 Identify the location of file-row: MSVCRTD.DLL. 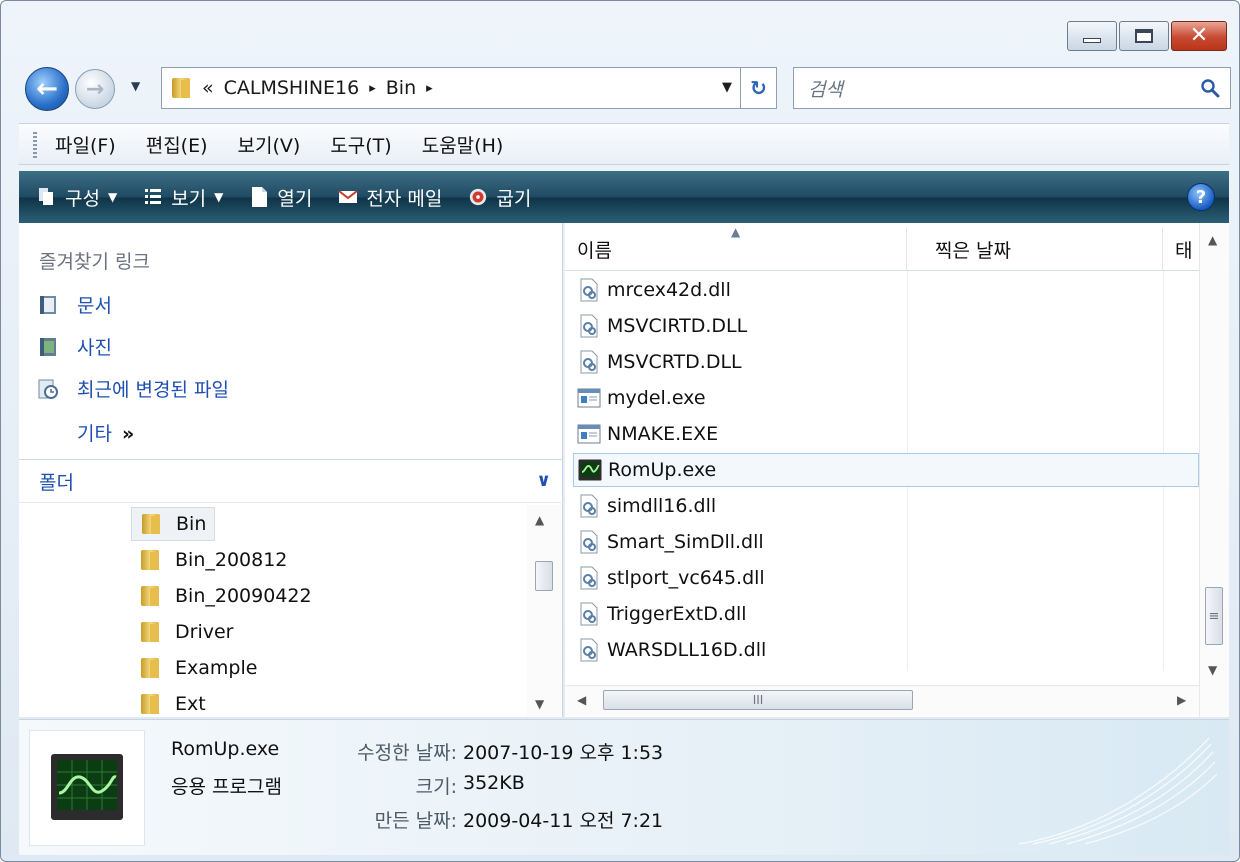
(659, 362).